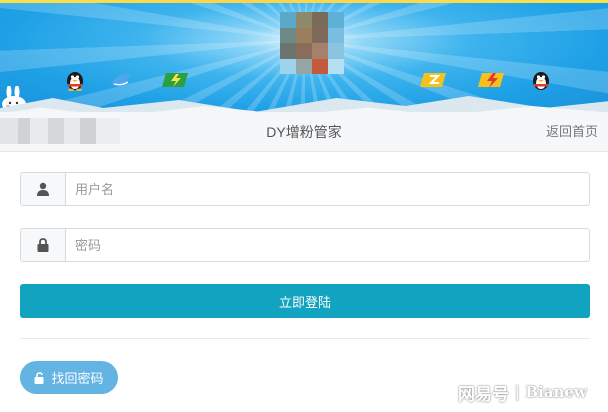 Image resolution: width=608 pixels, height=412 pixels. What do you see at coordinates (305, 301) in the screenshot?
I see `login-button: 立即登陆` at bounding box center [305, 301].